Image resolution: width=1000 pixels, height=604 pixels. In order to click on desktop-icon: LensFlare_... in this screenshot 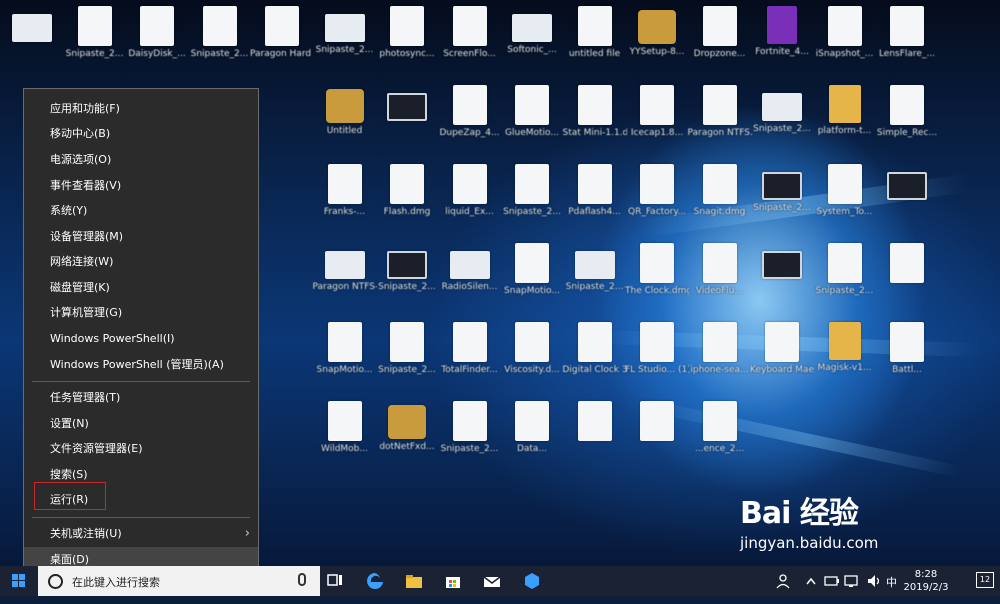, I will do `click(907, 33)`.